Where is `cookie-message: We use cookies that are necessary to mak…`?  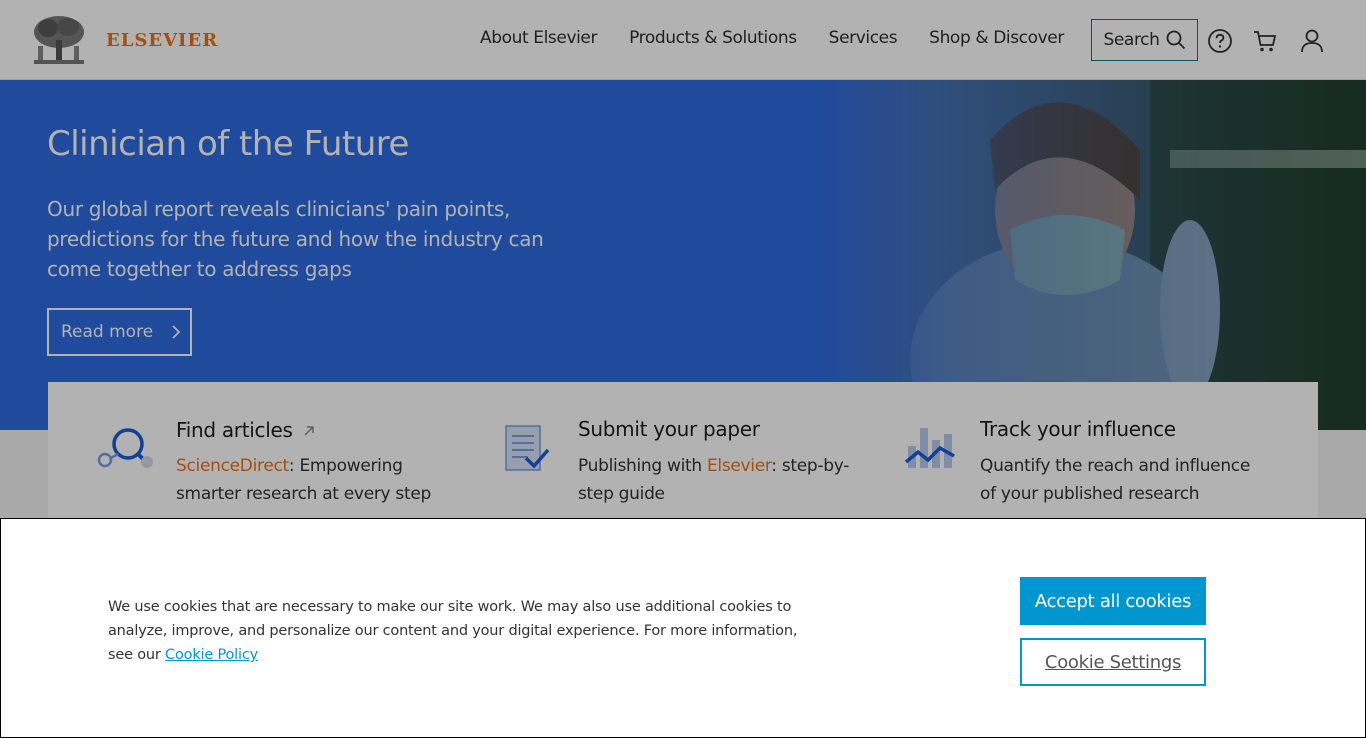
cookie-message: We use cookies that are necessary to mak… is located at coordinates (458, 631).